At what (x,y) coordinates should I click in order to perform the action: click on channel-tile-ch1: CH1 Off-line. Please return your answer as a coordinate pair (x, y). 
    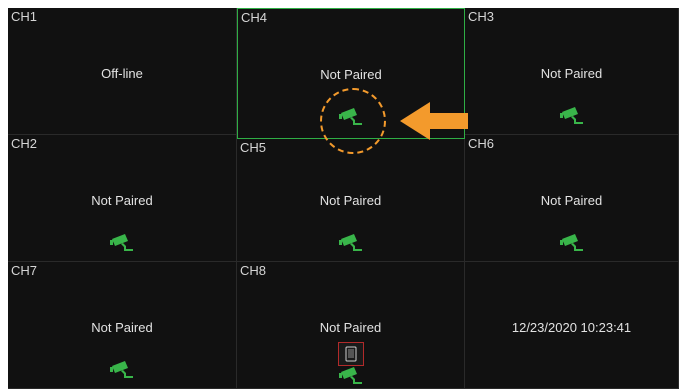
    Looking at the image, I should click on (122, 71).